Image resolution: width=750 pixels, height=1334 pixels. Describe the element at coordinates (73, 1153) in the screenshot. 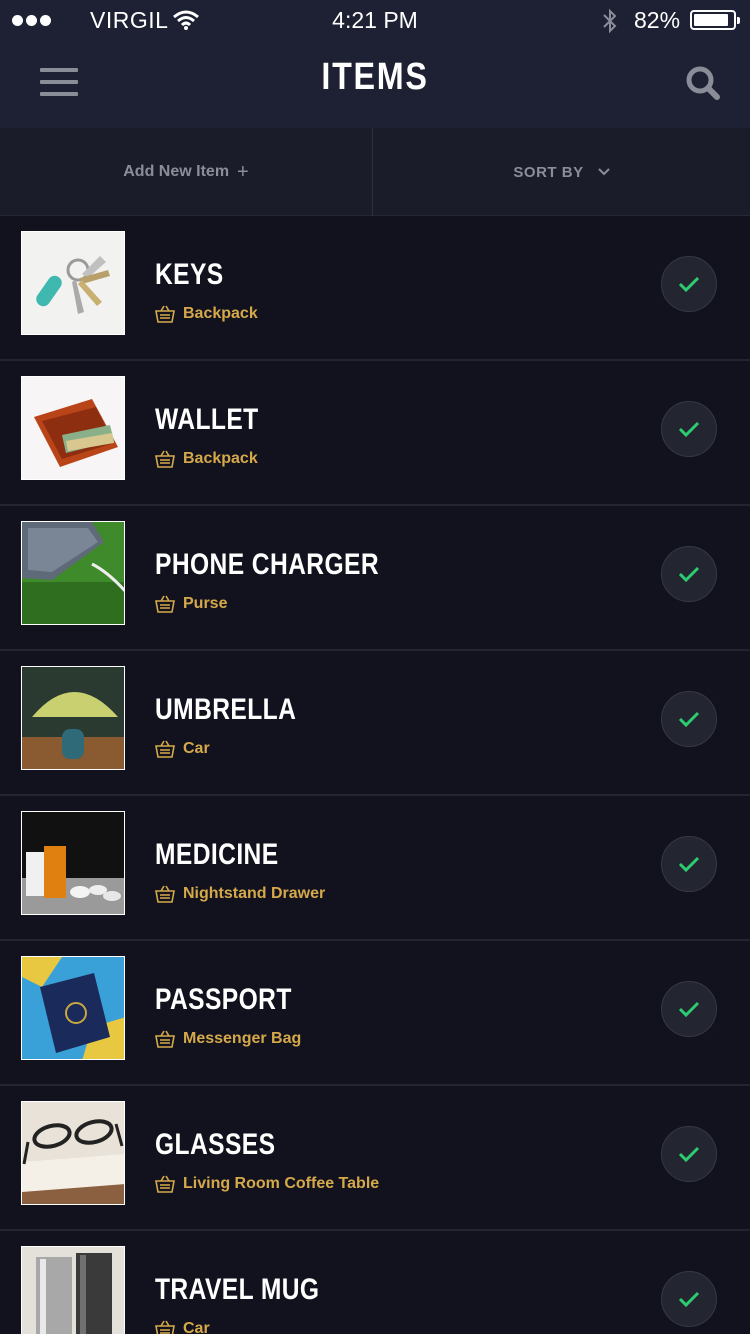

I see `glasses-thumbnail` at that location.